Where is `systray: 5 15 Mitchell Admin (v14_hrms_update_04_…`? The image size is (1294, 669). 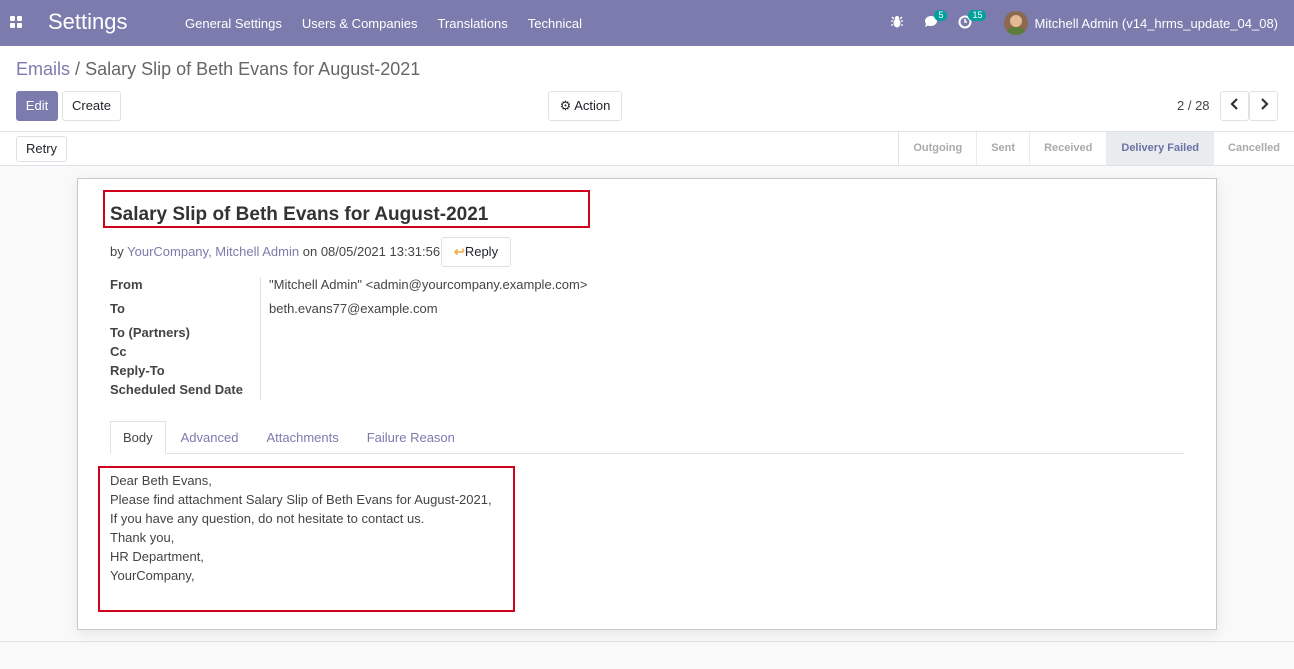
systray: 5 15 Mitchell Admin (v14_hrms_update_04_… is located at coordinates (1092, 23).